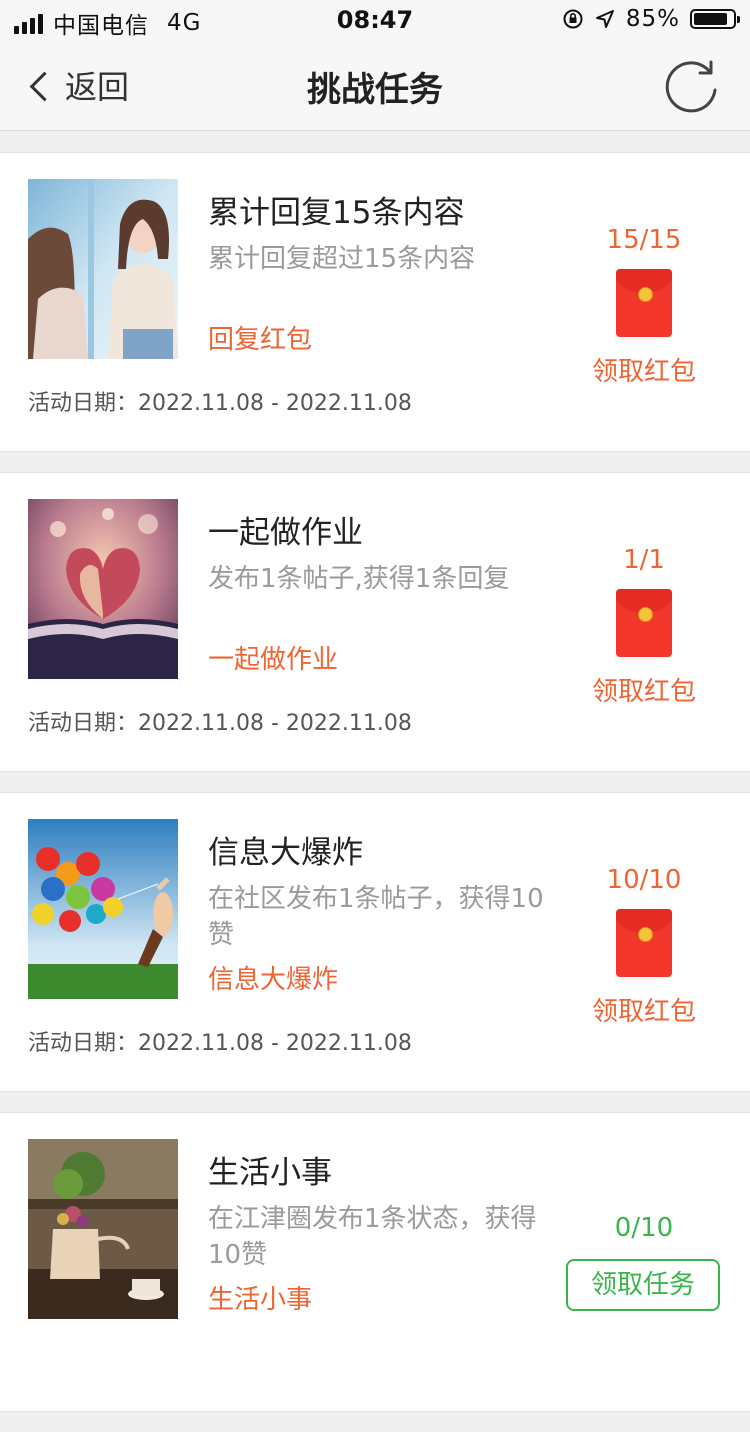 The height and width of the screenshot is (1432, 750). Describe the element at coordinates (643, 1285) in the screenshot. I see `claim-task-button: 领取任务` at that location.